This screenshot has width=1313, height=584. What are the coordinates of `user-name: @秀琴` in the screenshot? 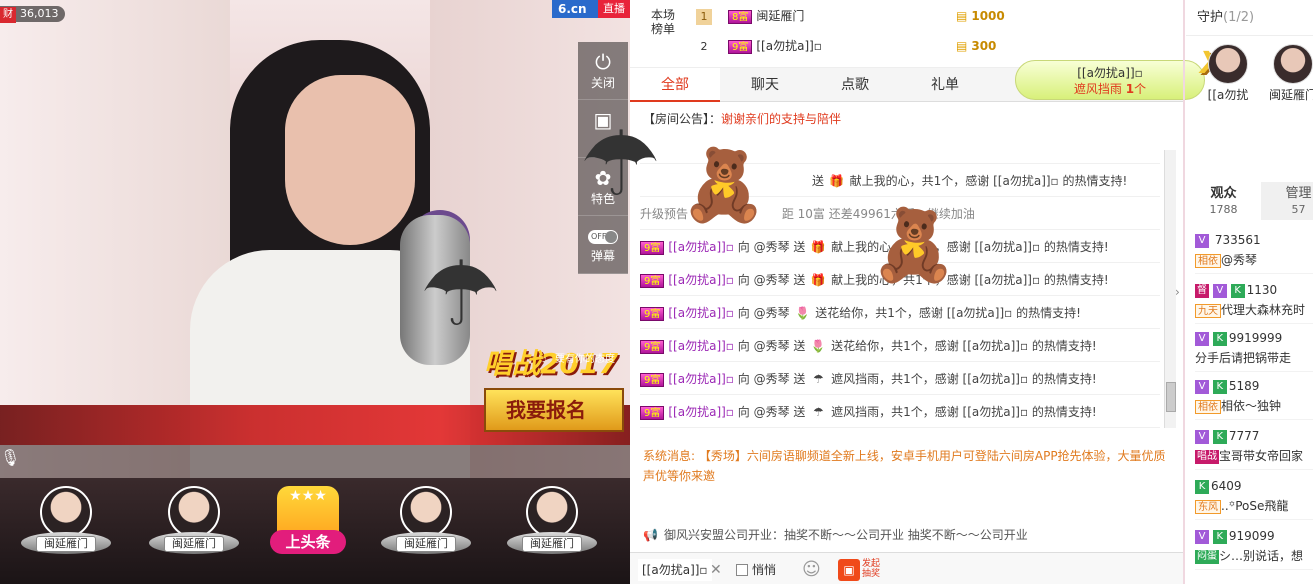 It's located at (1239, 260).